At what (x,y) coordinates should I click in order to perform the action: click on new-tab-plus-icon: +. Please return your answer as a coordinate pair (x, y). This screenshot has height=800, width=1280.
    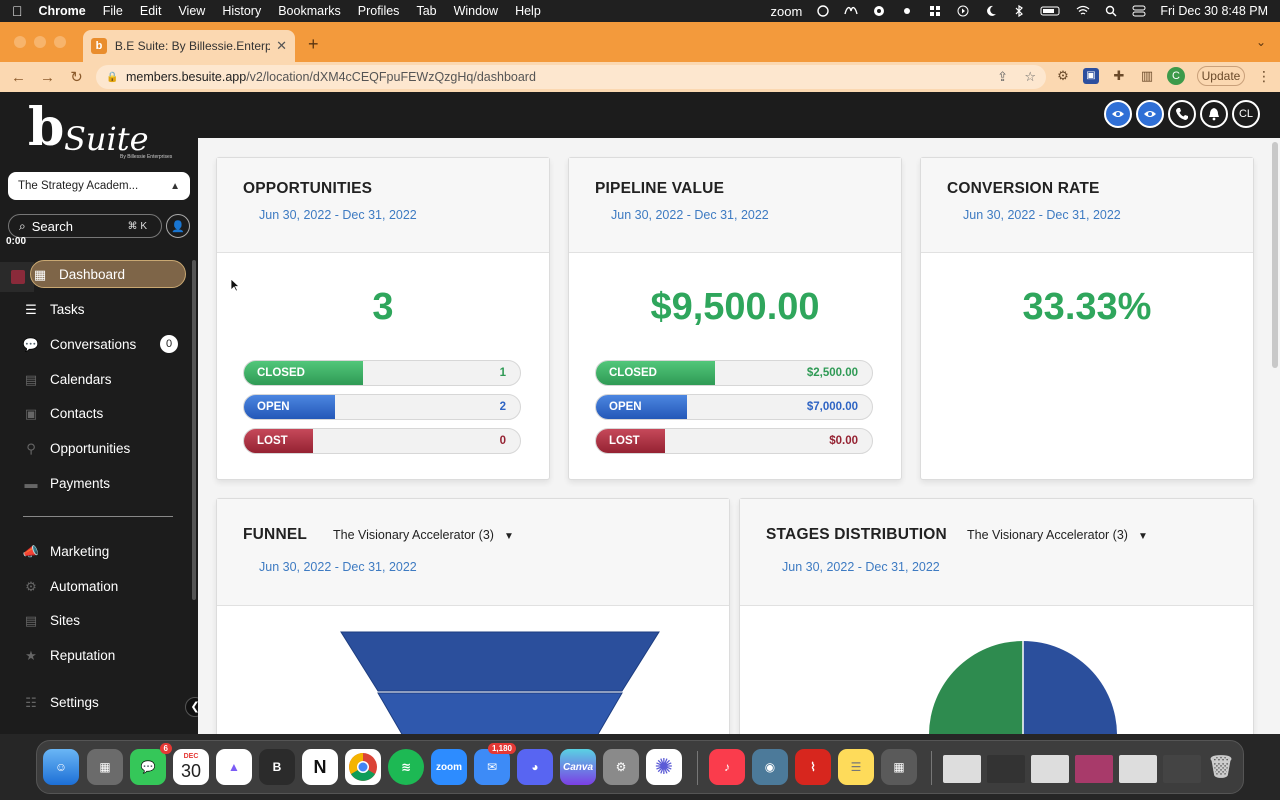
    Looking at the image, I should click on (313, 44).